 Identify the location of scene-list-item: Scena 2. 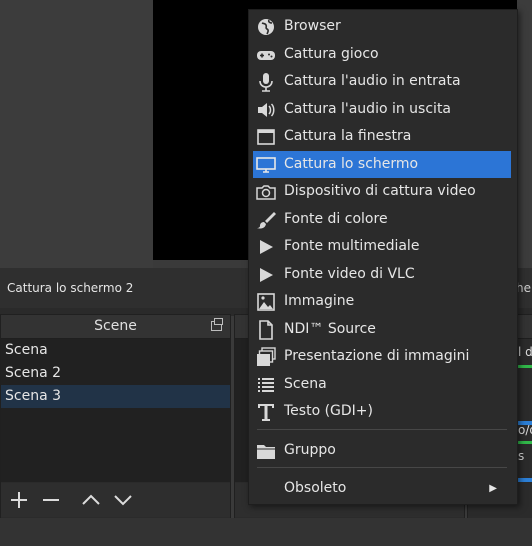
(115, 373).